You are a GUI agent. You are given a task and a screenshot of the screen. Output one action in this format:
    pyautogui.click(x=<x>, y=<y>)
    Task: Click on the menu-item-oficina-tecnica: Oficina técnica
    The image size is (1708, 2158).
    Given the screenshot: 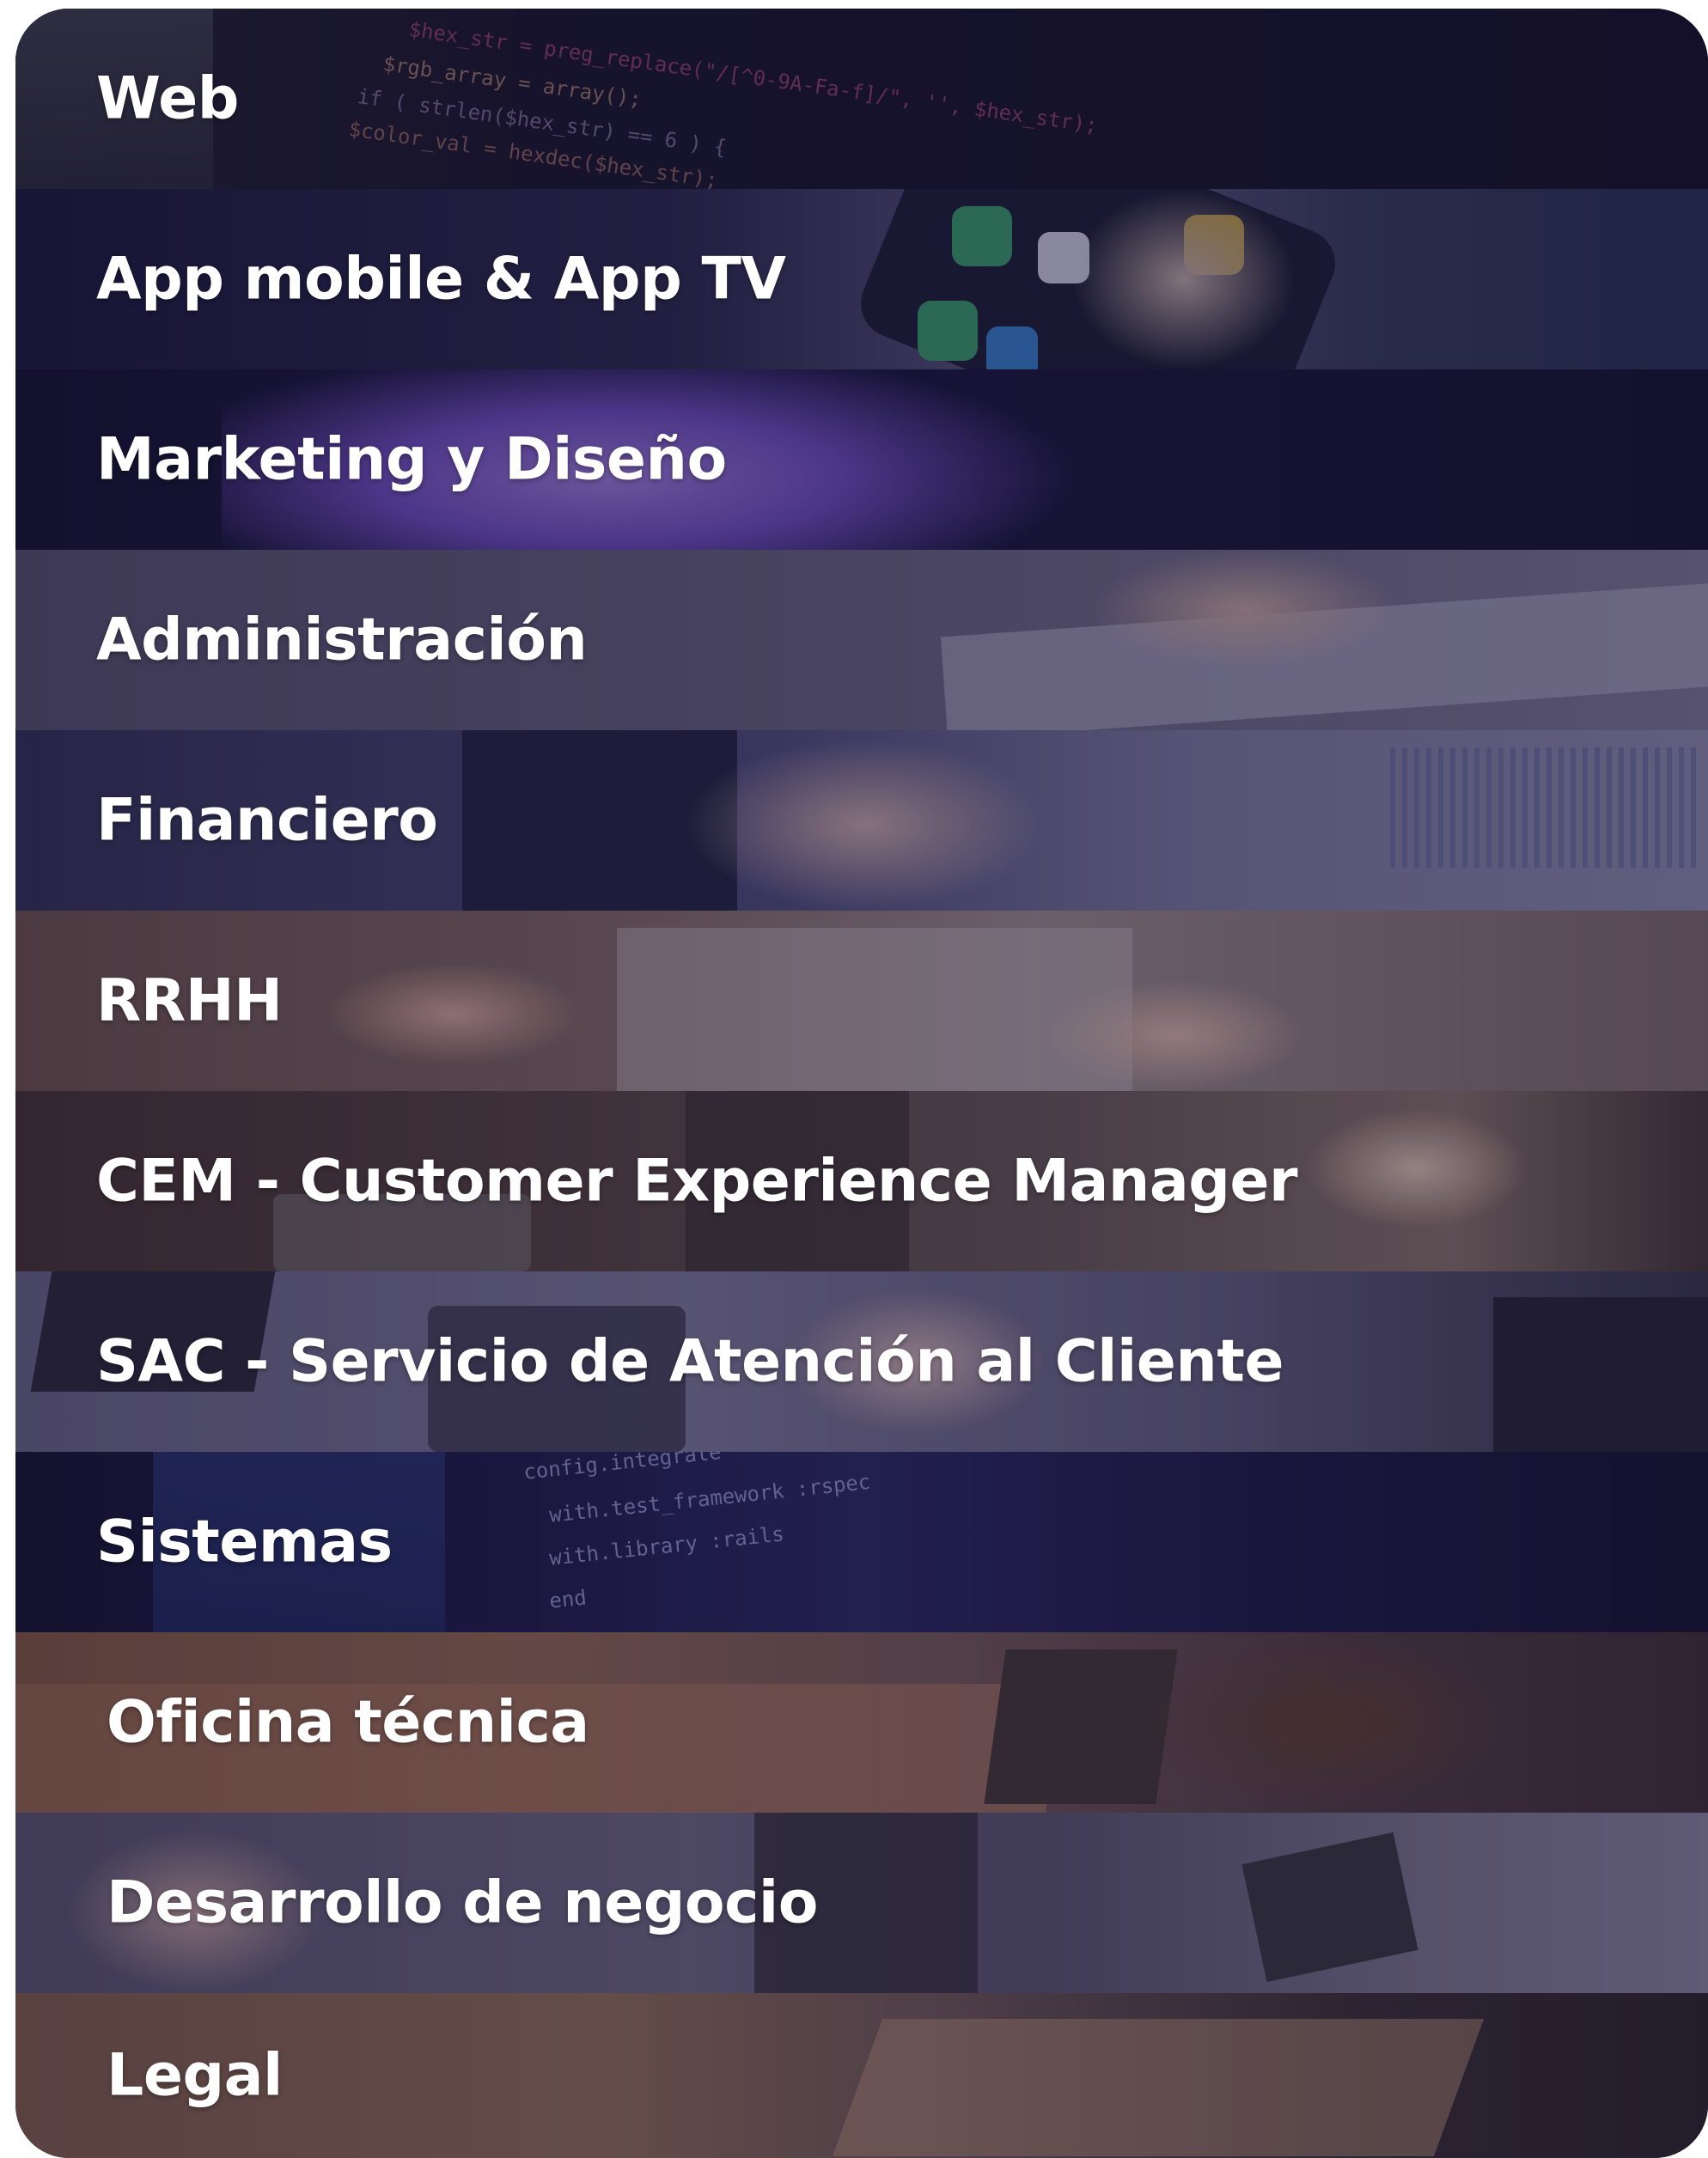 What is the action you would take?
    pyautogui.click(x=861, y=1722)
    